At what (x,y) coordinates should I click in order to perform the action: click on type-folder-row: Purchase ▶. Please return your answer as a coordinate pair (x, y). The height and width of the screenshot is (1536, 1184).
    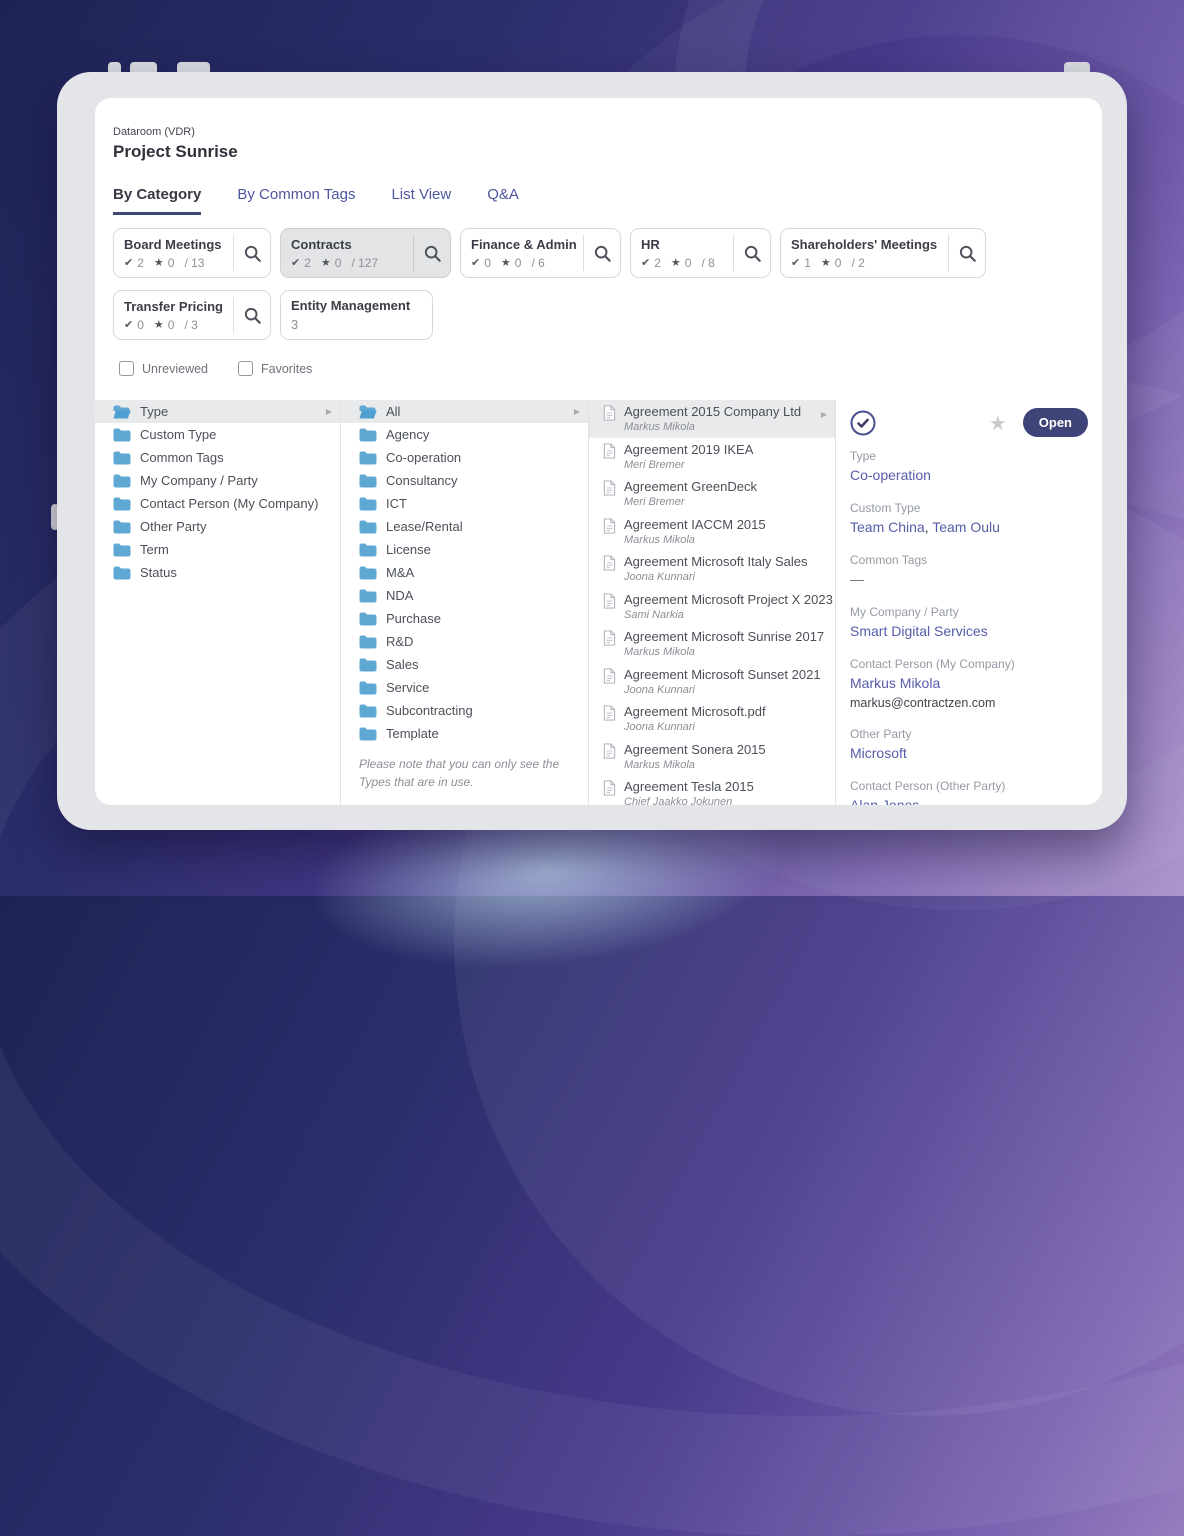
    Looking at the image, I should click on (464, 618).